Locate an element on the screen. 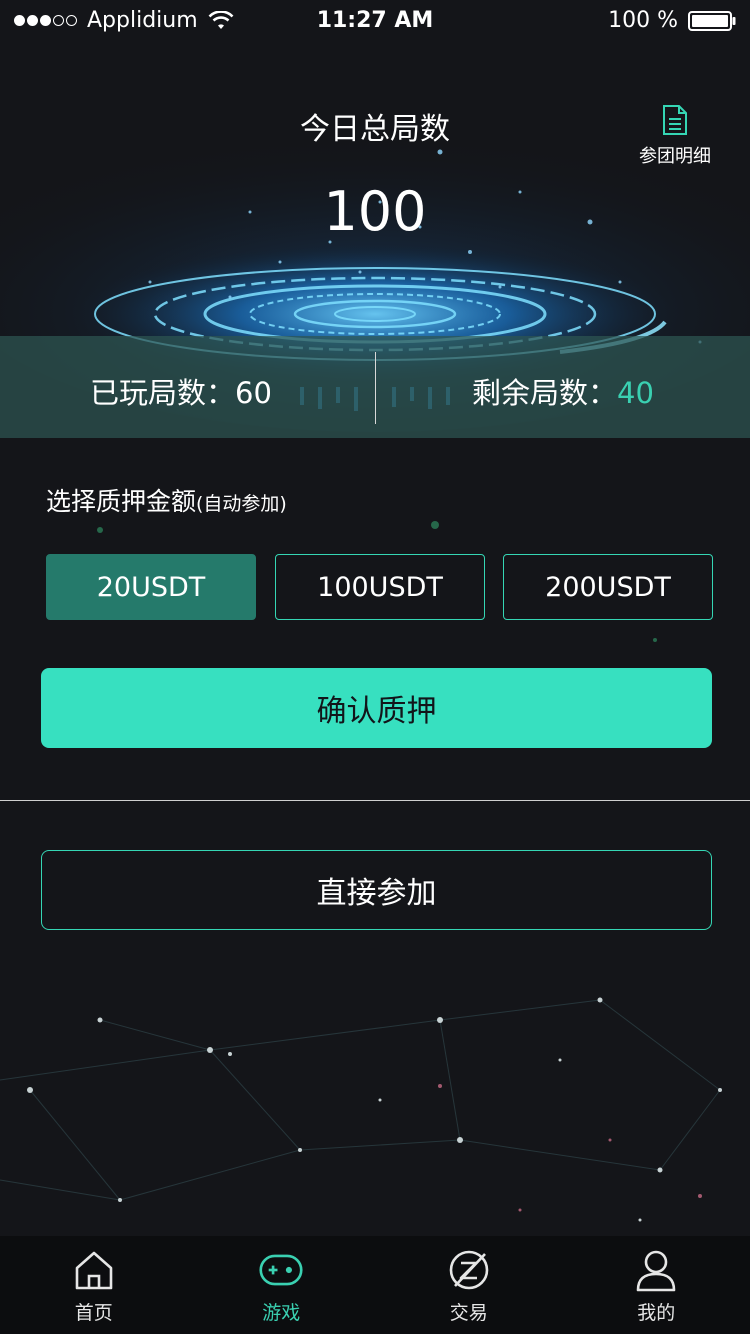  stake-title: 选择质押金额 is located at coordinates (121, 501).